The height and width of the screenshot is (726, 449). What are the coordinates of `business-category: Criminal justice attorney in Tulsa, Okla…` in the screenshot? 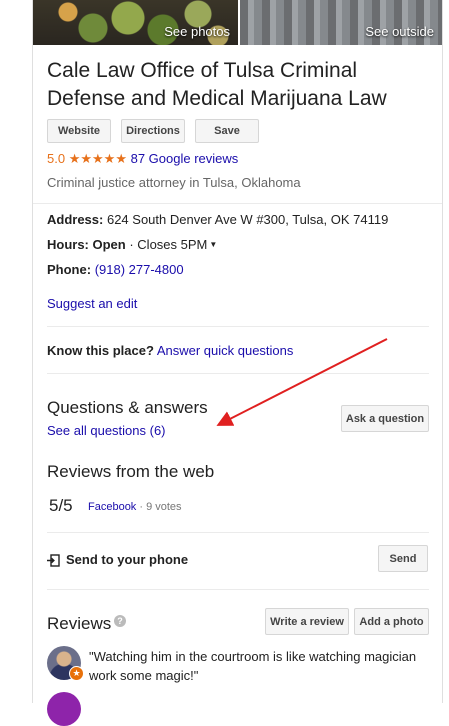 It's located at (174, 182).